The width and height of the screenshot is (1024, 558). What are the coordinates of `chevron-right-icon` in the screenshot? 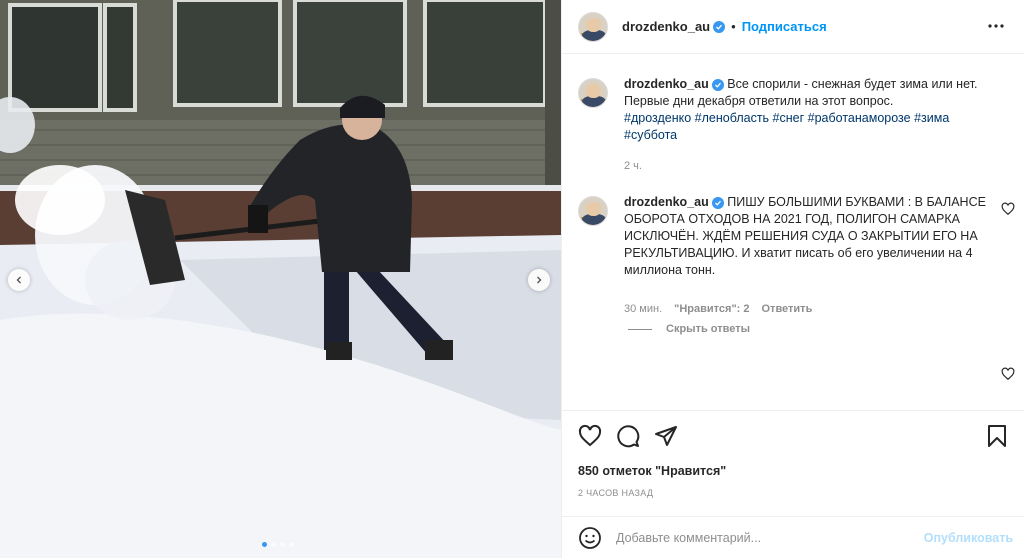 It's located at (539, 280).